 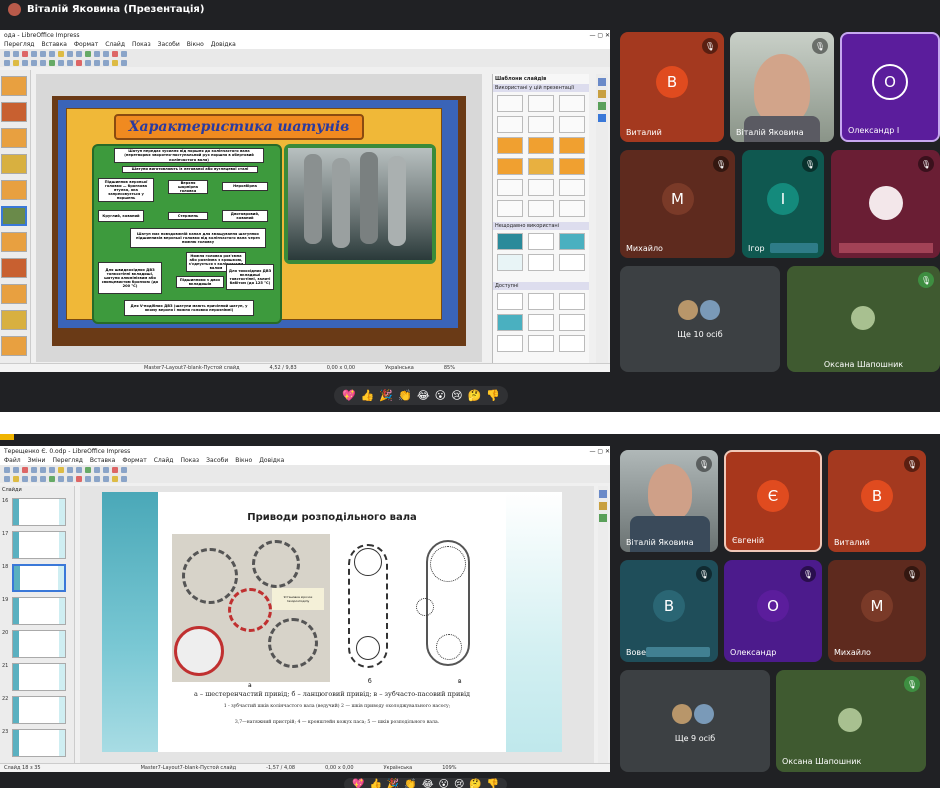 What do you see at coordinates (43, 478) in the screenshot?
I see `ellipse-icon` at bounding box center [43, 478].